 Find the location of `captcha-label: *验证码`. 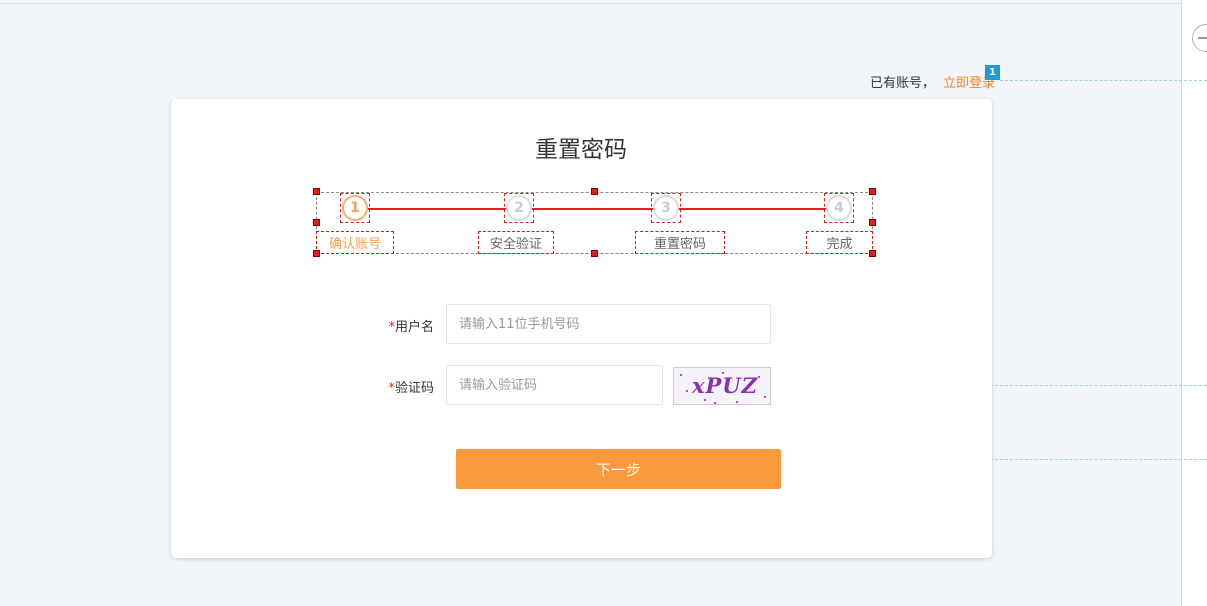

captcha-label: *验证码 is located at coordinates (394, 386).